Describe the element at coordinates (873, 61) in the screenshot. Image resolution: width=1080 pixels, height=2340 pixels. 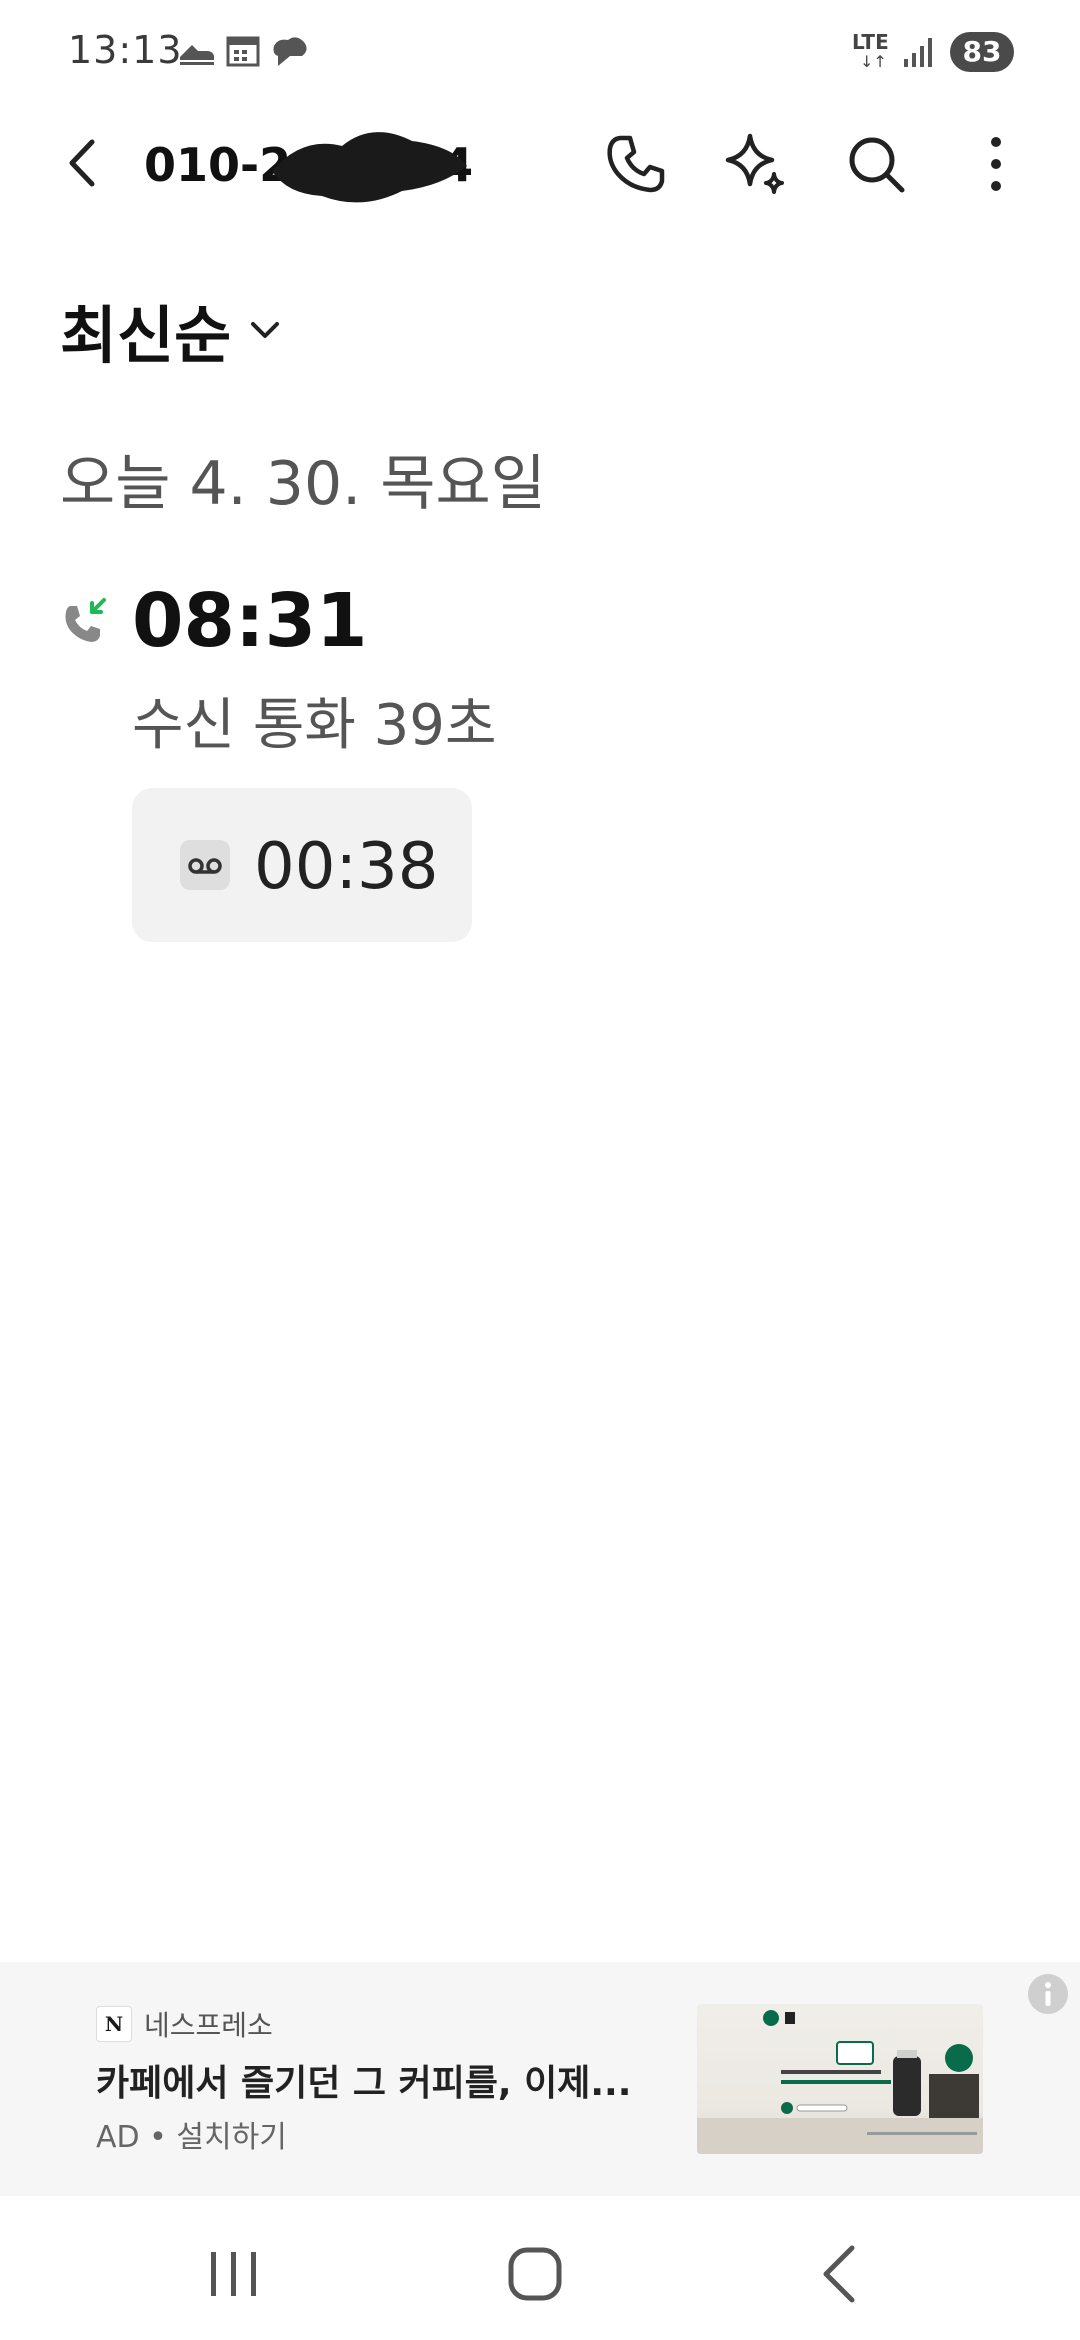
I see `data-arrows-icon: ↓↑` at that location.